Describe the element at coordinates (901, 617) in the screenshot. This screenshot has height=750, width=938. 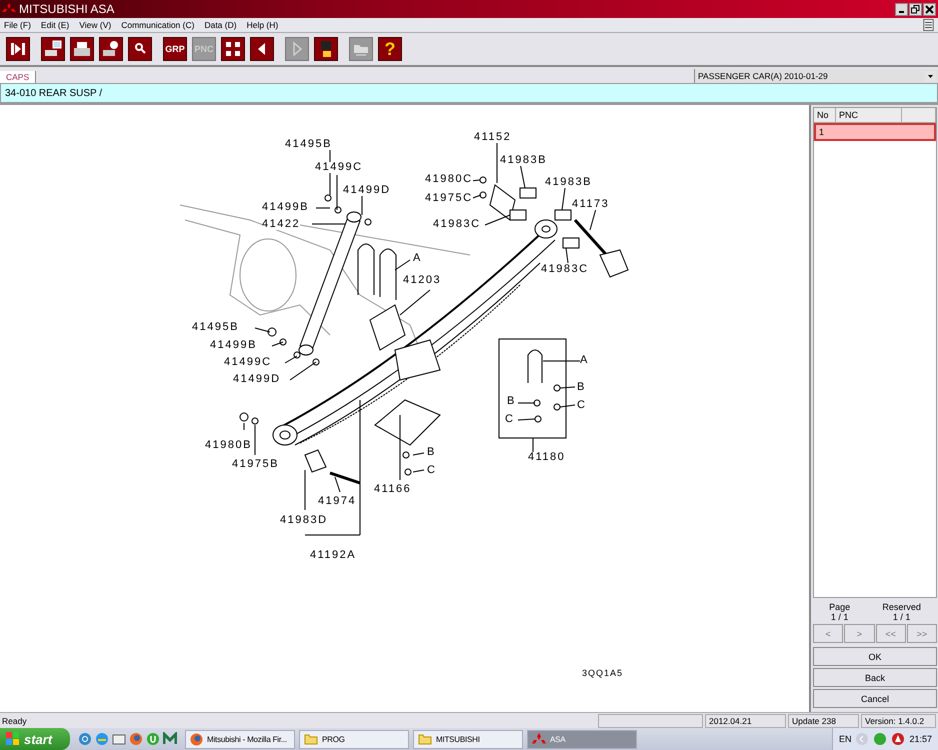
I see `reserved-count: 1 / 1` at that location.